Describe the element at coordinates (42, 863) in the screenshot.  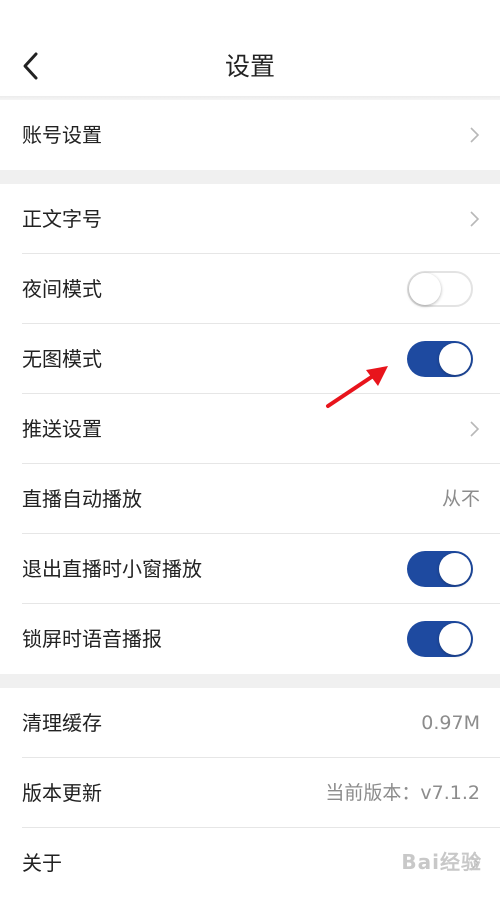
I see `about-label: 关于` at that location.